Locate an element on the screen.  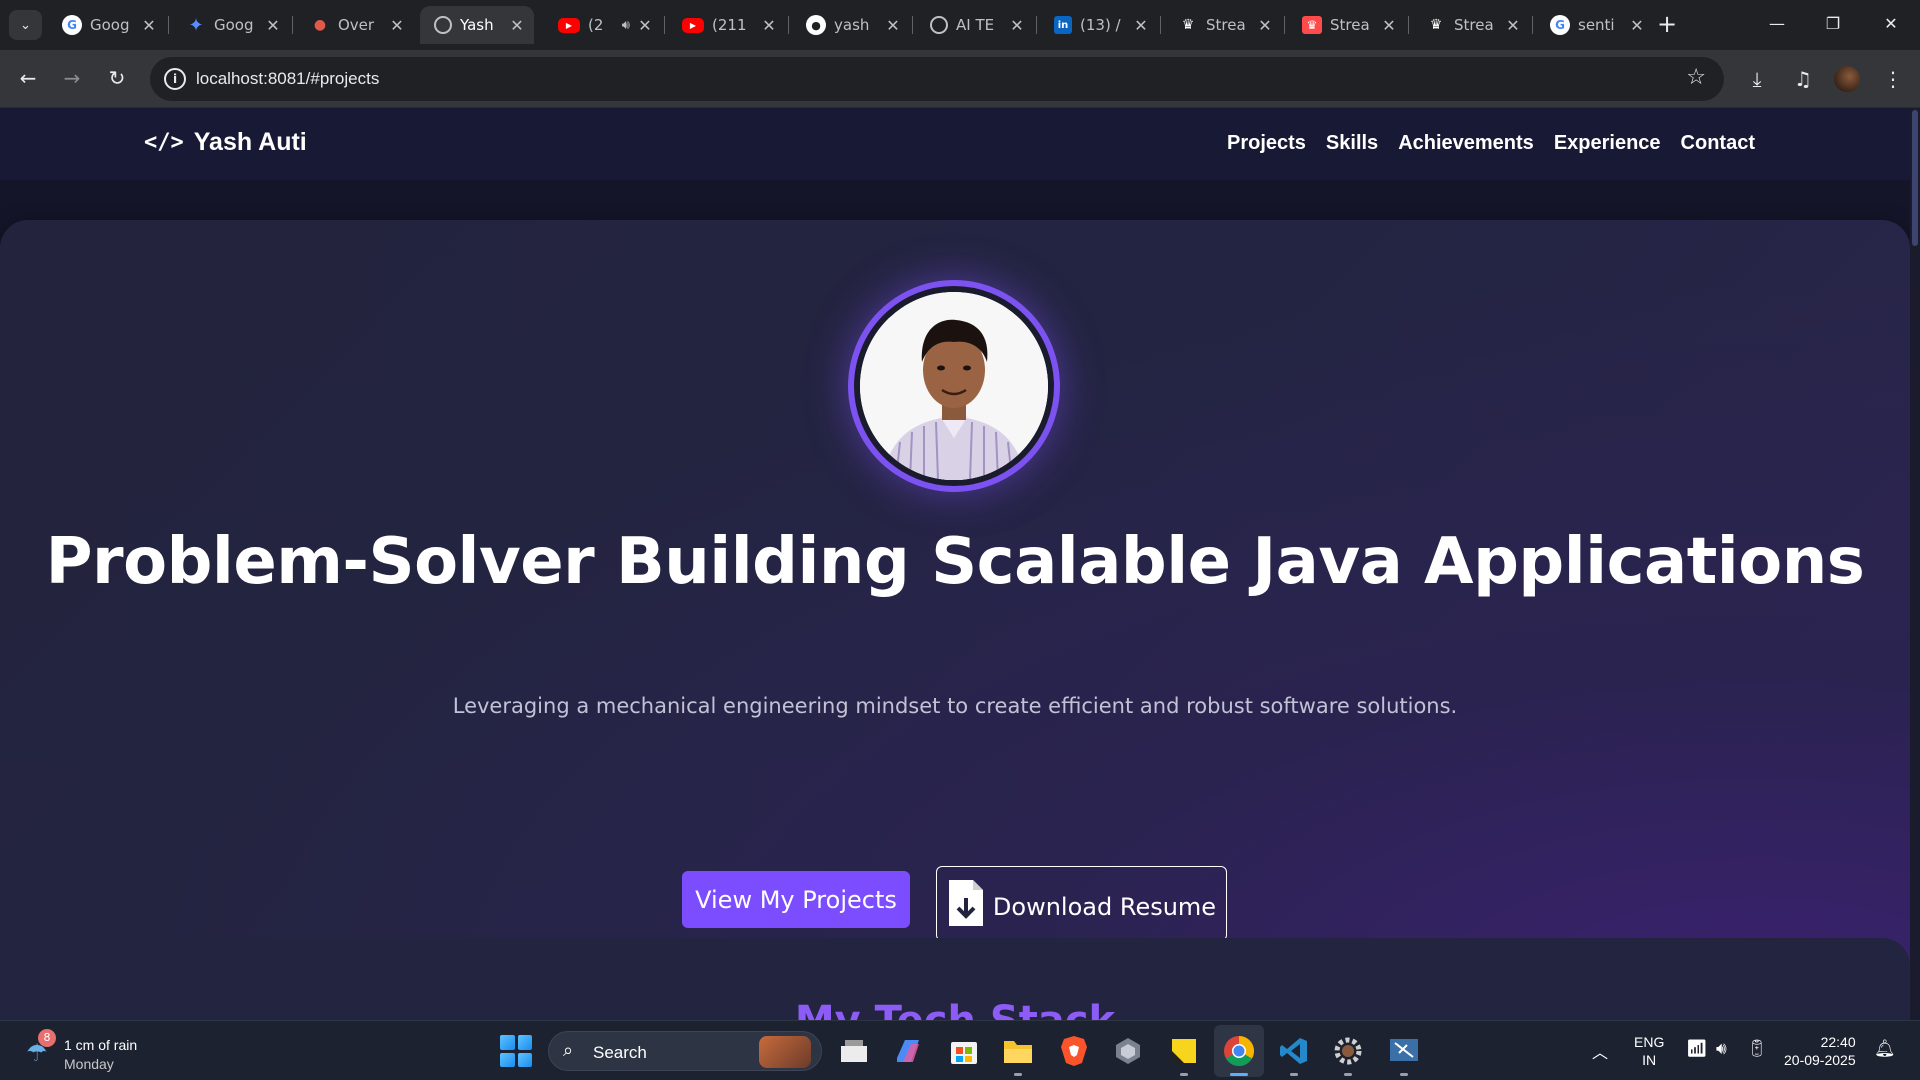
tab-streamlit-2: ♛ Strea ✕ is located at coordinates (1347, 25).